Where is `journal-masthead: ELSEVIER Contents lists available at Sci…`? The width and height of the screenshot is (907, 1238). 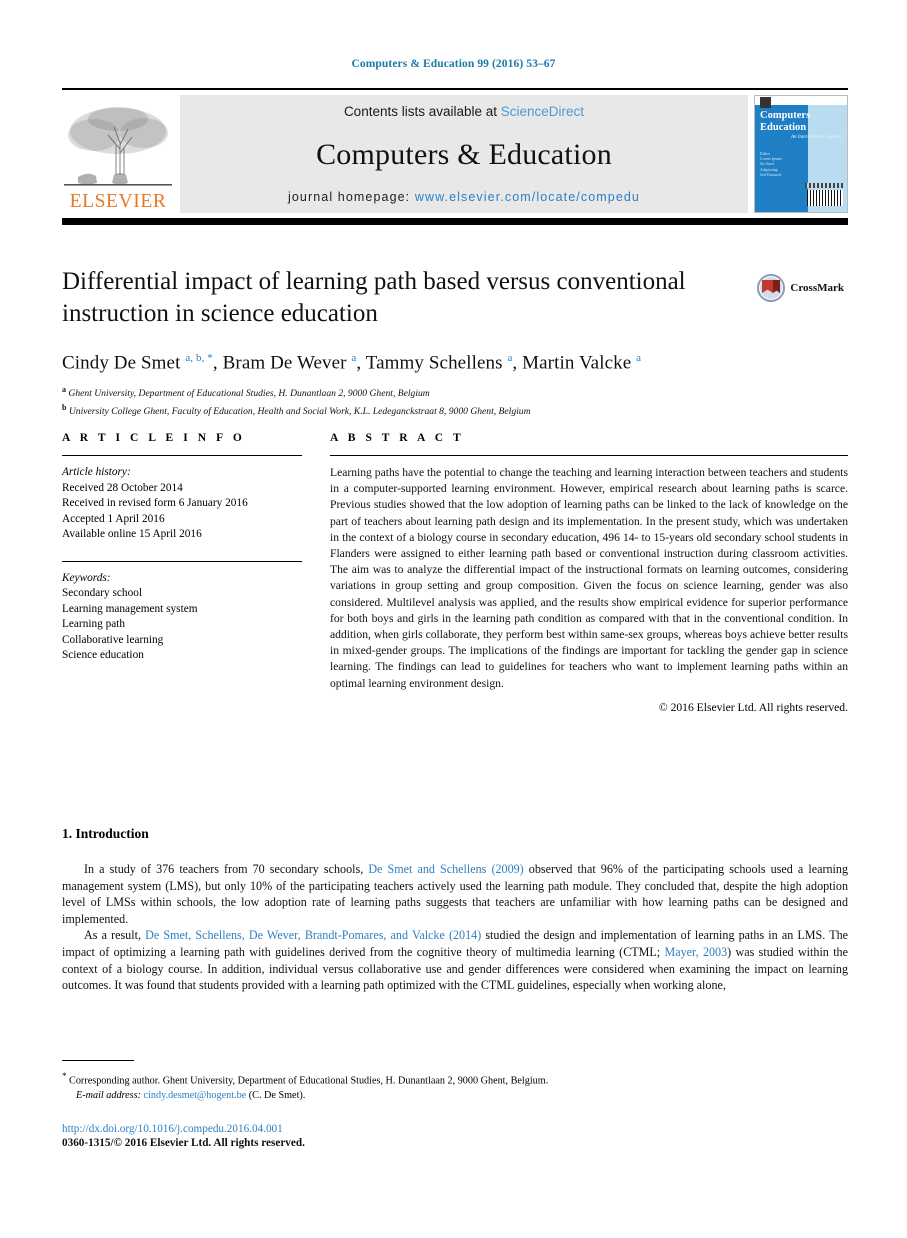 journal-masthead: ELSEVIER Contents lists available at Sci… is located at coordinates (455, 156).